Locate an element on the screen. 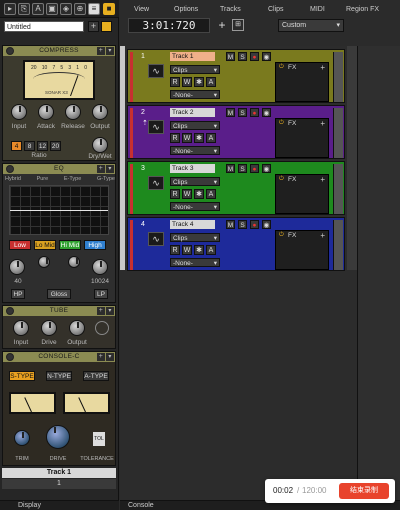 This screenshot has height=510, width=400. band-freq-knob is located at coordinates (44, 262).